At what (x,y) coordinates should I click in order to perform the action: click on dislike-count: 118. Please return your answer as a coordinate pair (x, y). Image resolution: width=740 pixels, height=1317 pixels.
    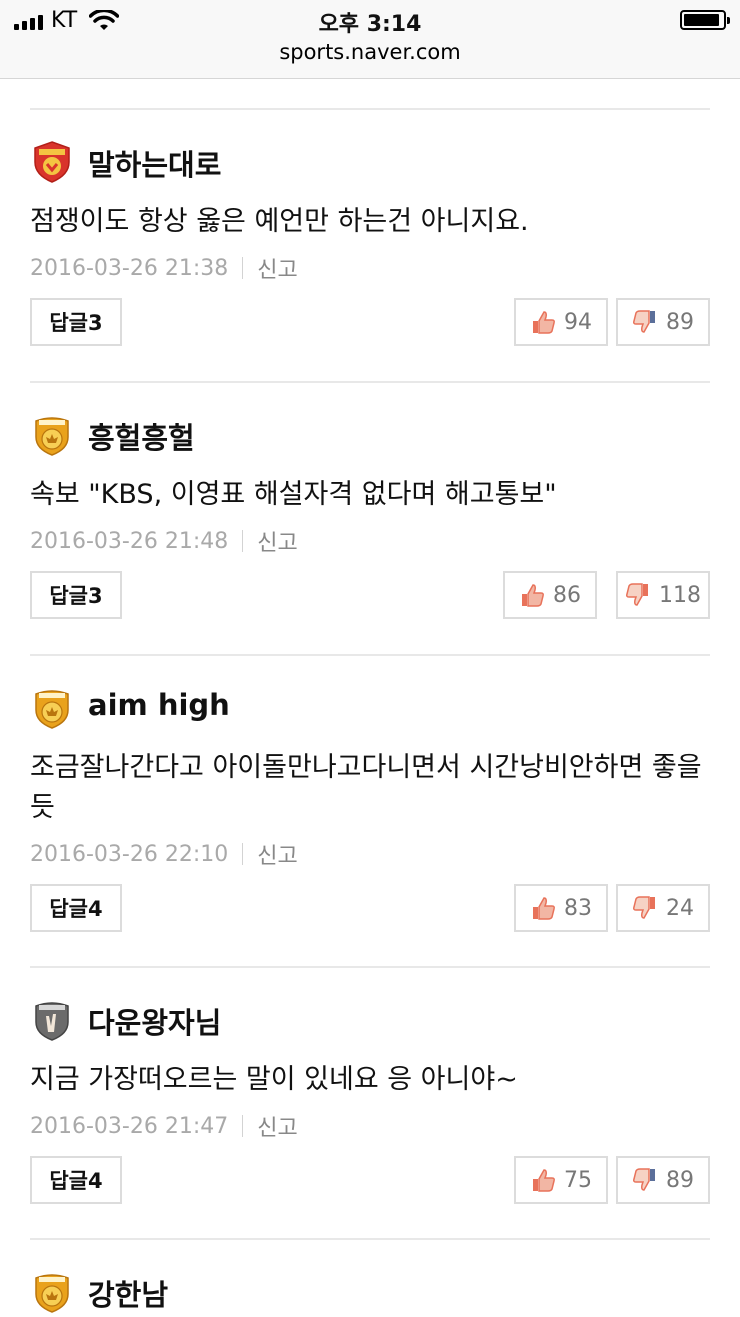
    Looking at the image, I should click on (680, 595).